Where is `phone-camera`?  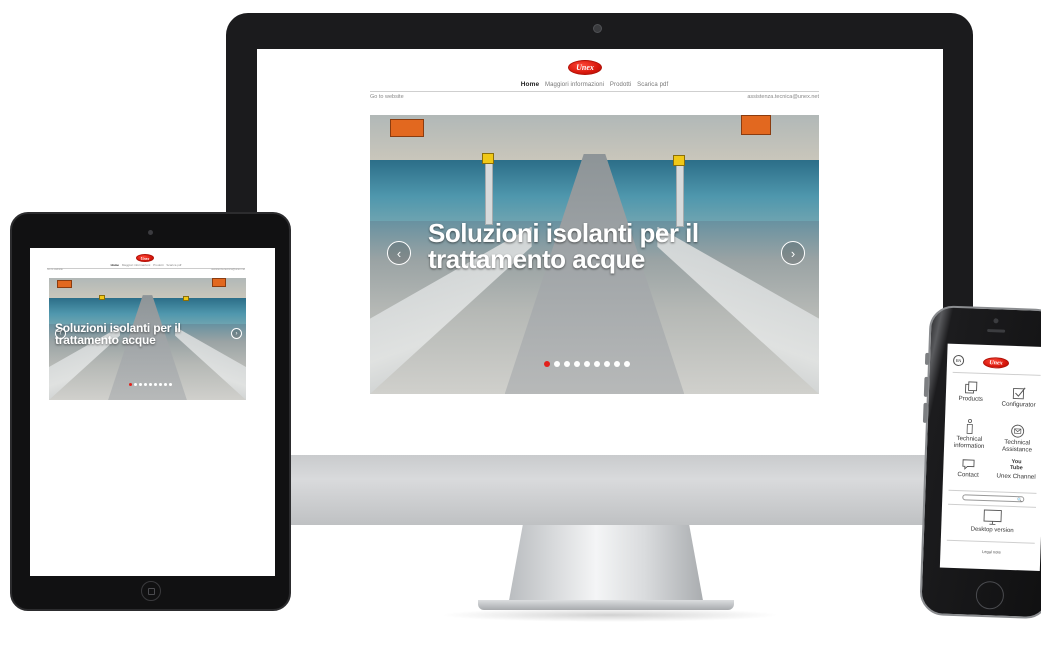 phone-camera is located at coordinates (996, 321).